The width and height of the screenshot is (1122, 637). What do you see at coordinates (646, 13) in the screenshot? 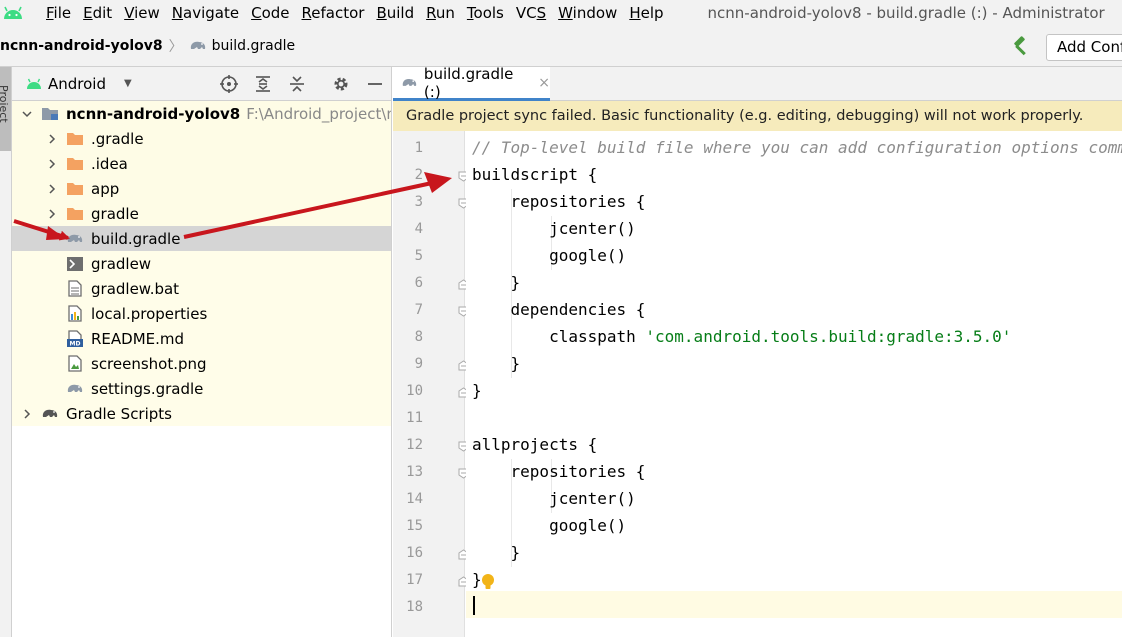
I see `menu-help: Help` at bounding box center [646, 13].